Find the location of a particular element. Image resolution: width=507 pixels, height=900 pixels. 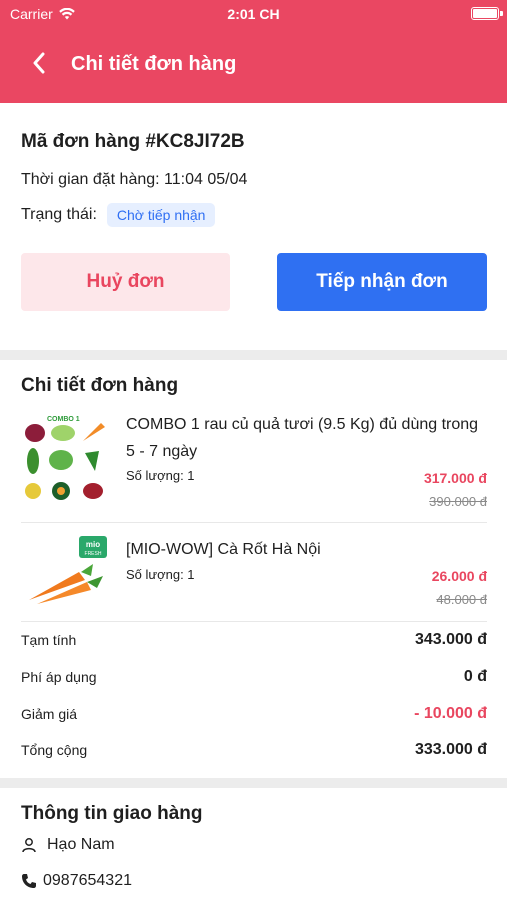

recipient-name: Hạo Nam is located at coordinates (81, 844).